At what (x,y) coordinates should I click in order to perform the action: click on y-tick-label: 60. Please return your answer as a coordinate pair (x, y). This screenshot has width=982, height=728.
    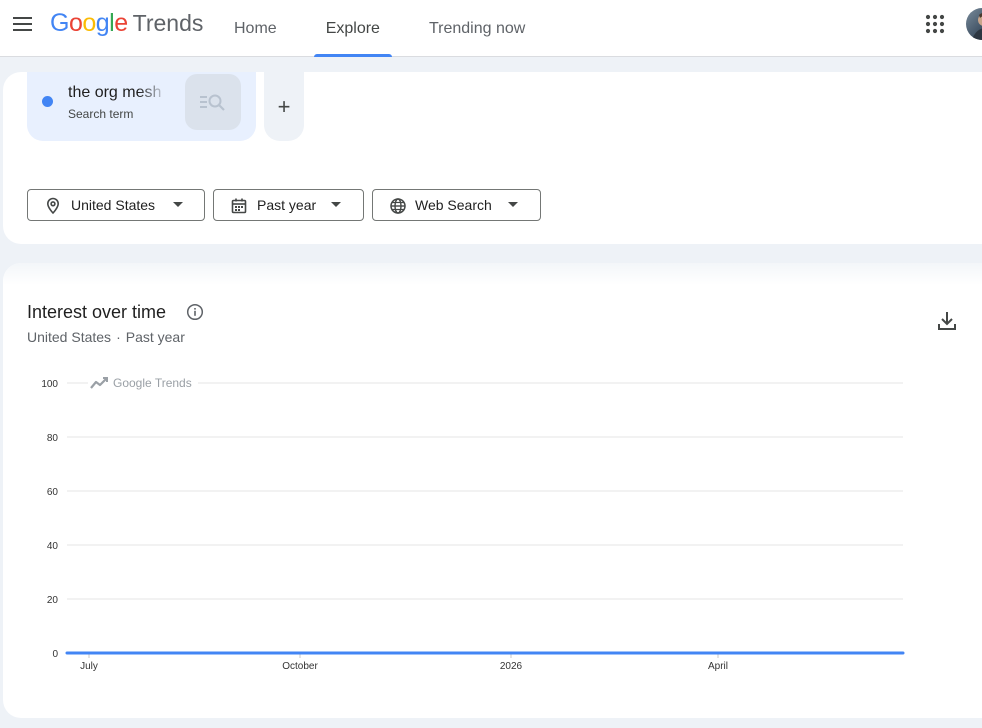
    Looking at the image, I should click on (53, 492).